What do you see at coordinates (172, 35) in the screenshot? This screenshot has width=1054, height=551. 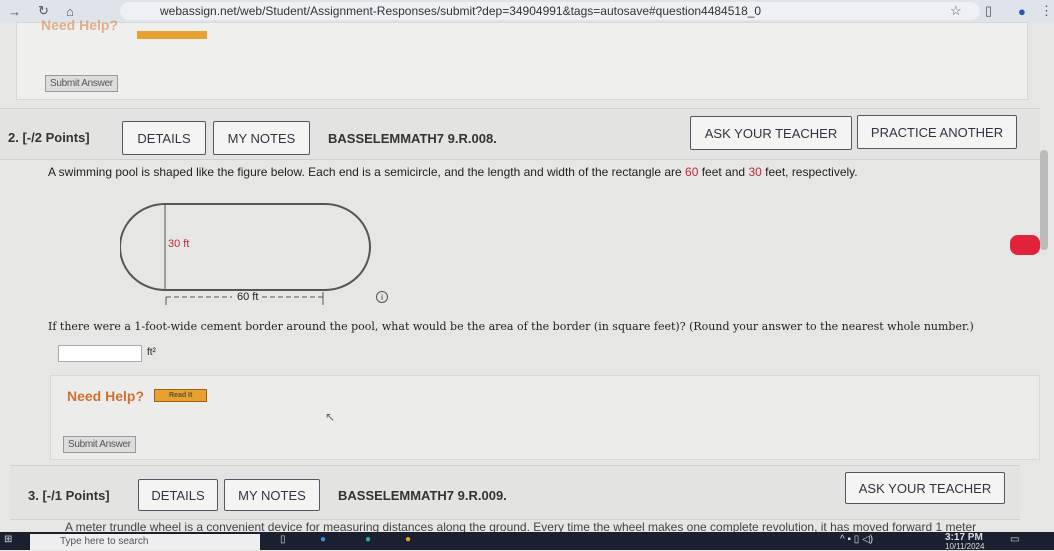 I see `read-it-button` at bounding box center [172, 35].